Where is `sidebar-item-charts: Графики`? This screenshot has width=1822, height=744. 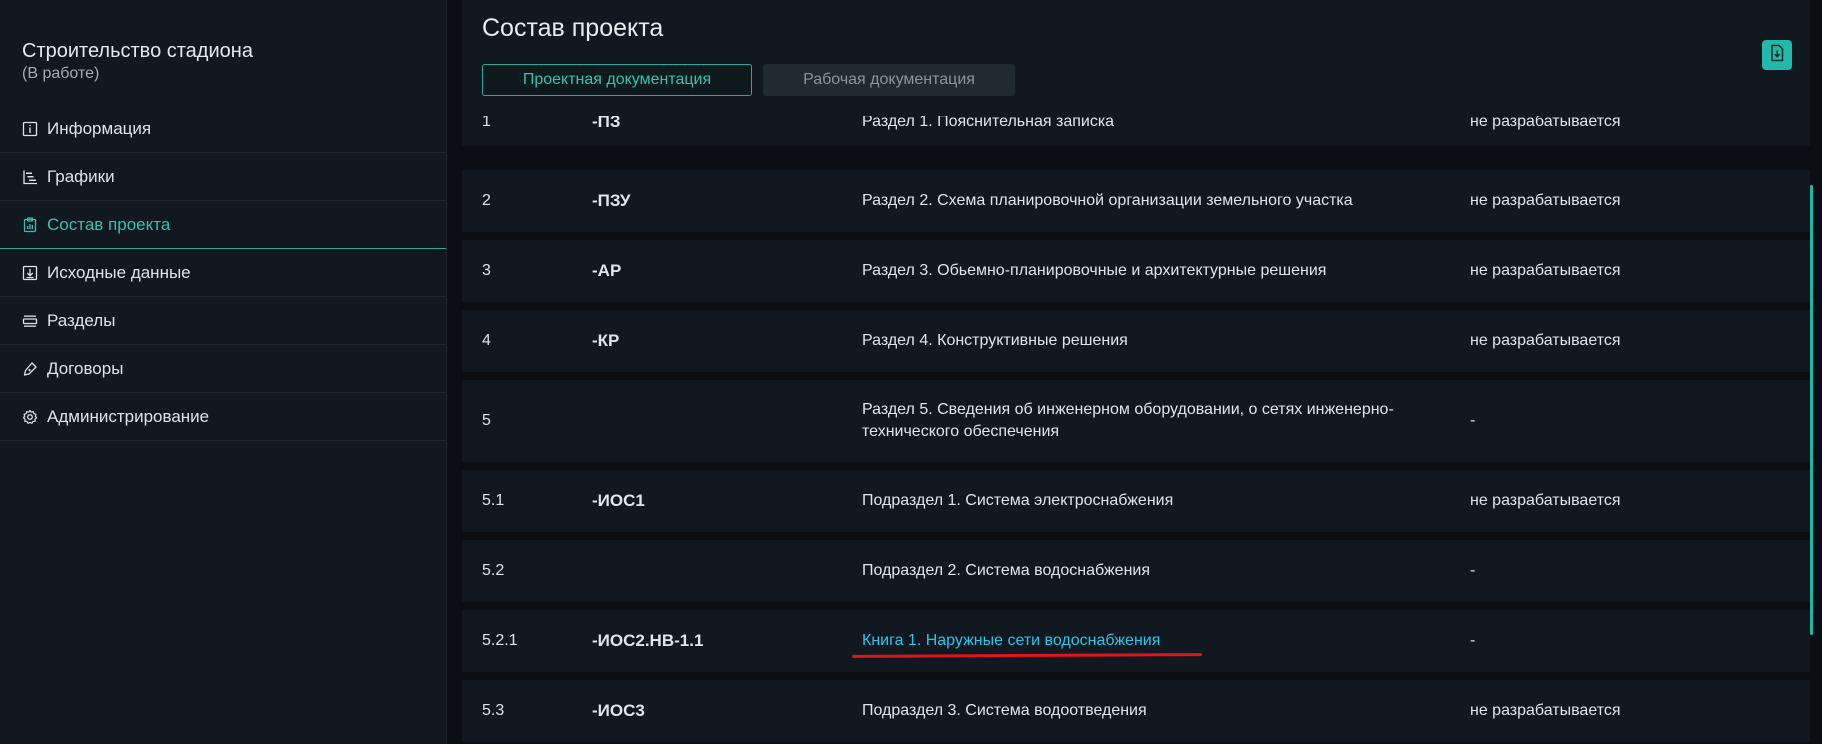 sidebar-item-charts: Графики is located at coordinates (223, 177).